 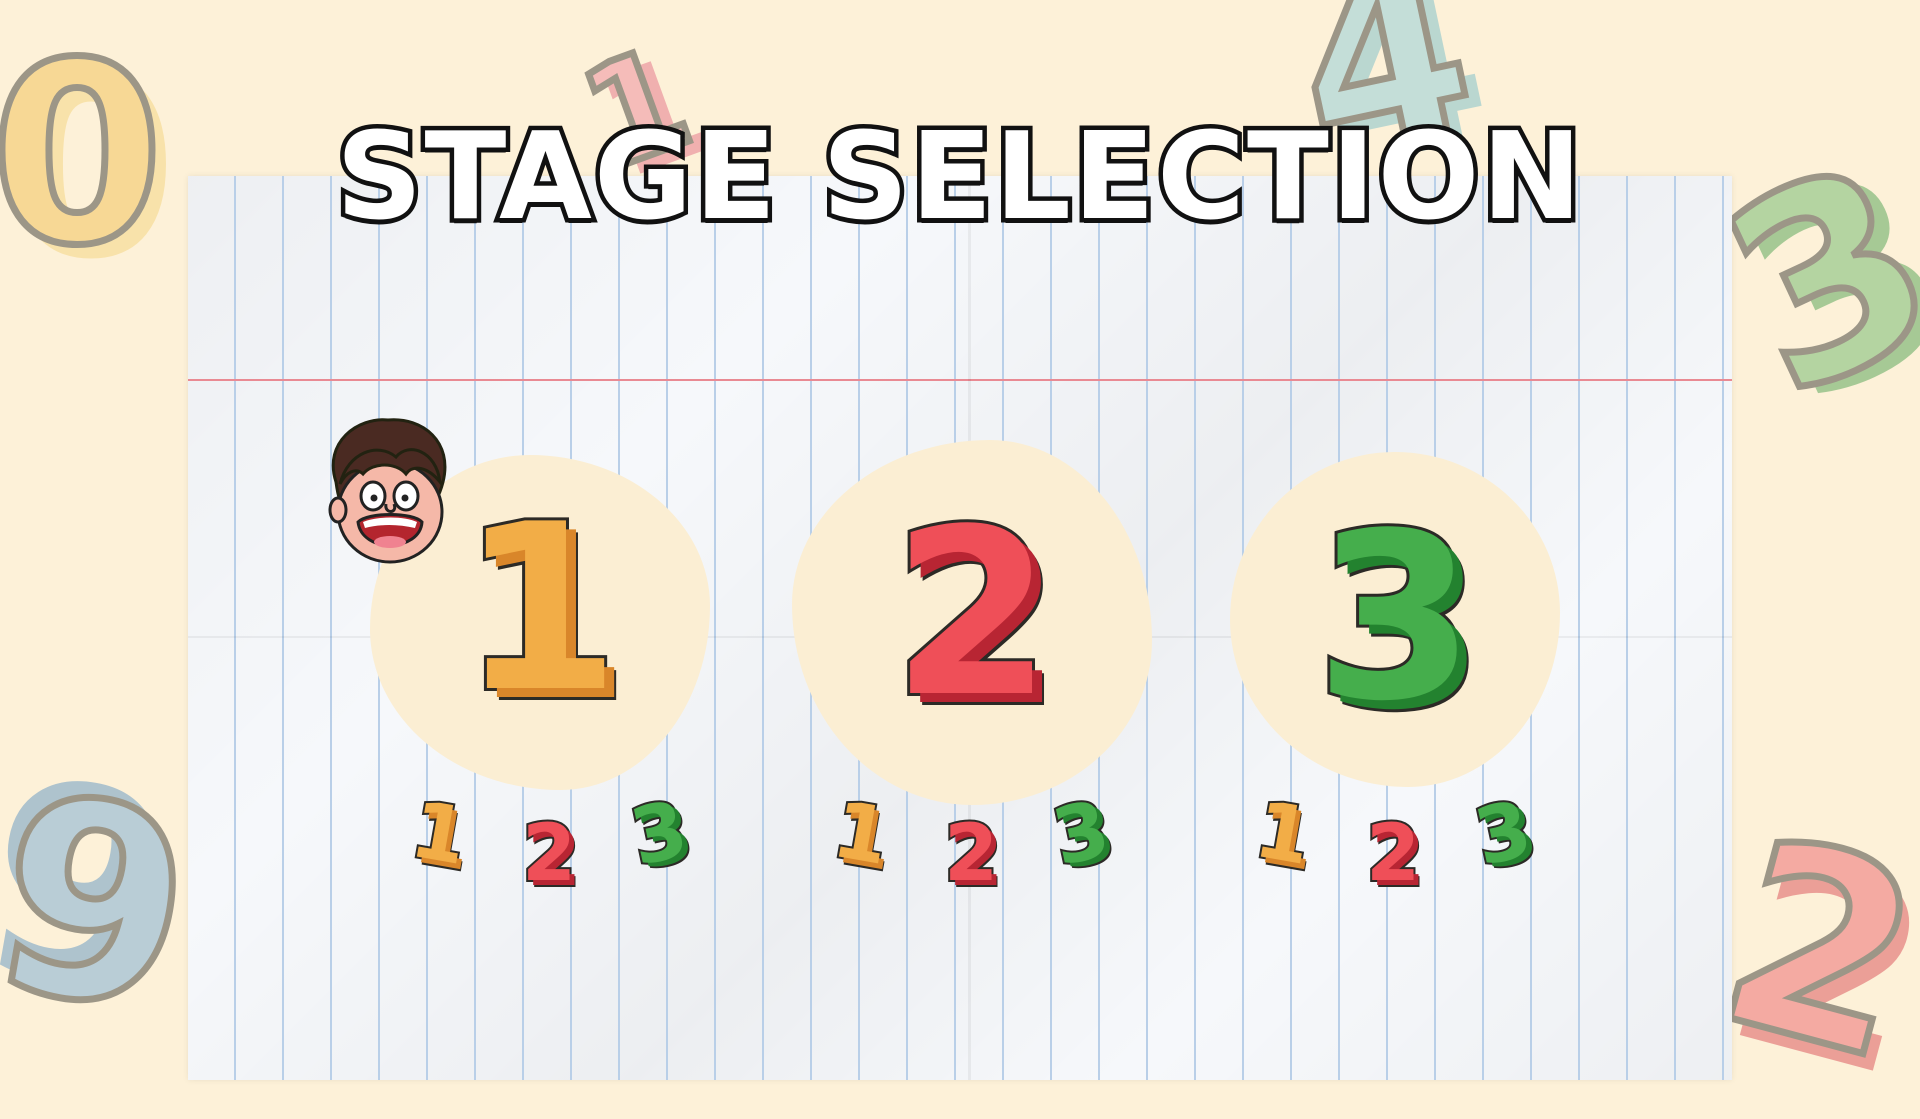 What do you see at coordinates (1393, 854) in the screenshot?
I see `stage-3-level-2-button: 2` at bounding box center [1393, 854].